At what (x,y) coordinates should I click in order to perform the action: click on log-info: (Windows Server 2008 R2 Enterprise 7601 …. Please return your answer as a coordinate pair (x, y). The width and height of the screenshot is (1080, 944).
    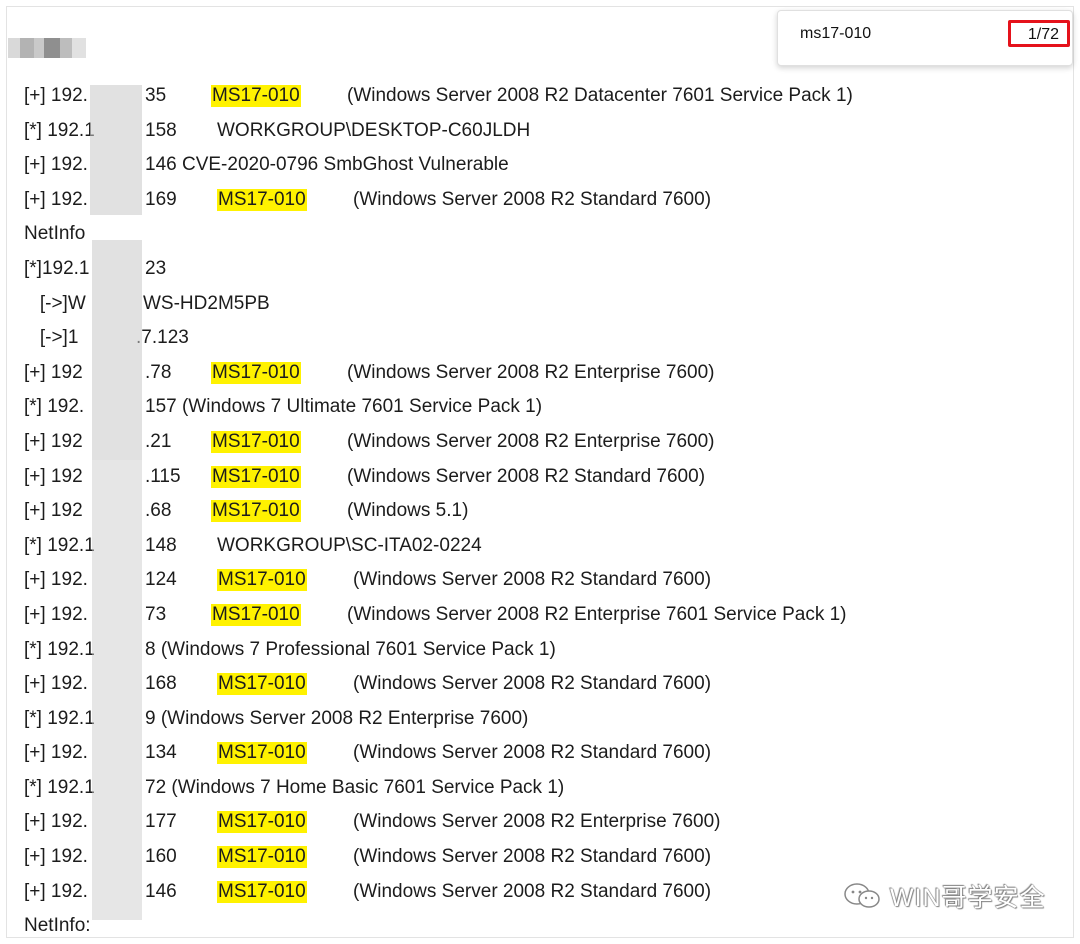
    Looking at the image, I should click on (597, 614).